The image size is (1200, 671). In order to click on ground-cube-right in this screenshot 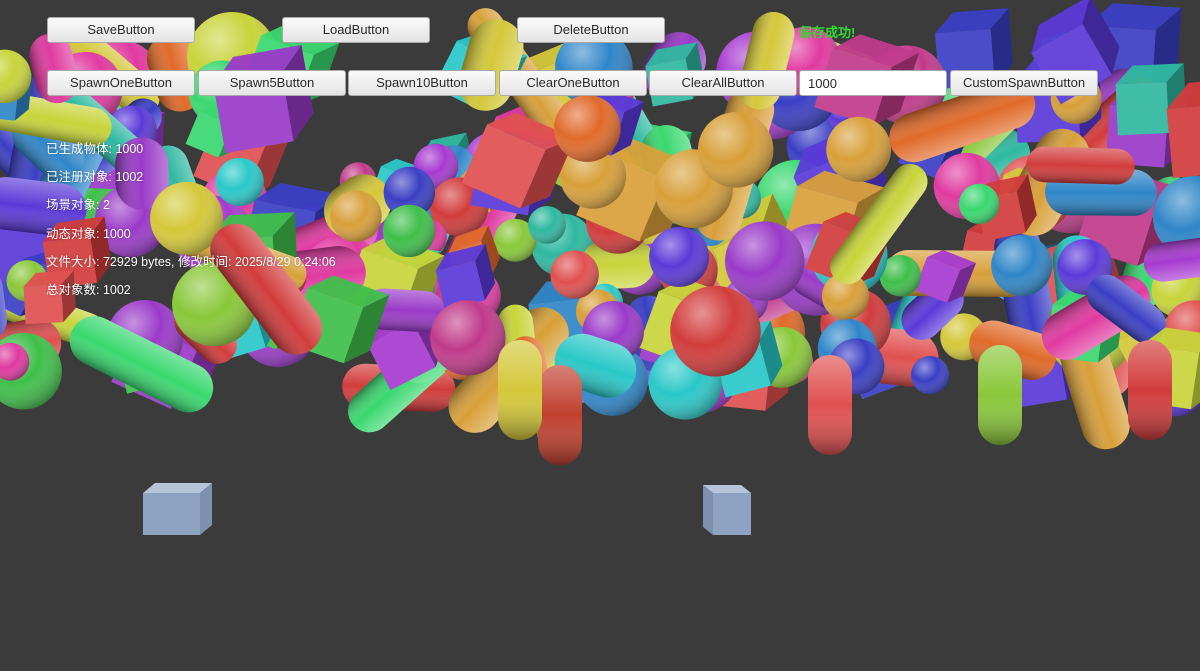, I will do `click(727, 510)`.